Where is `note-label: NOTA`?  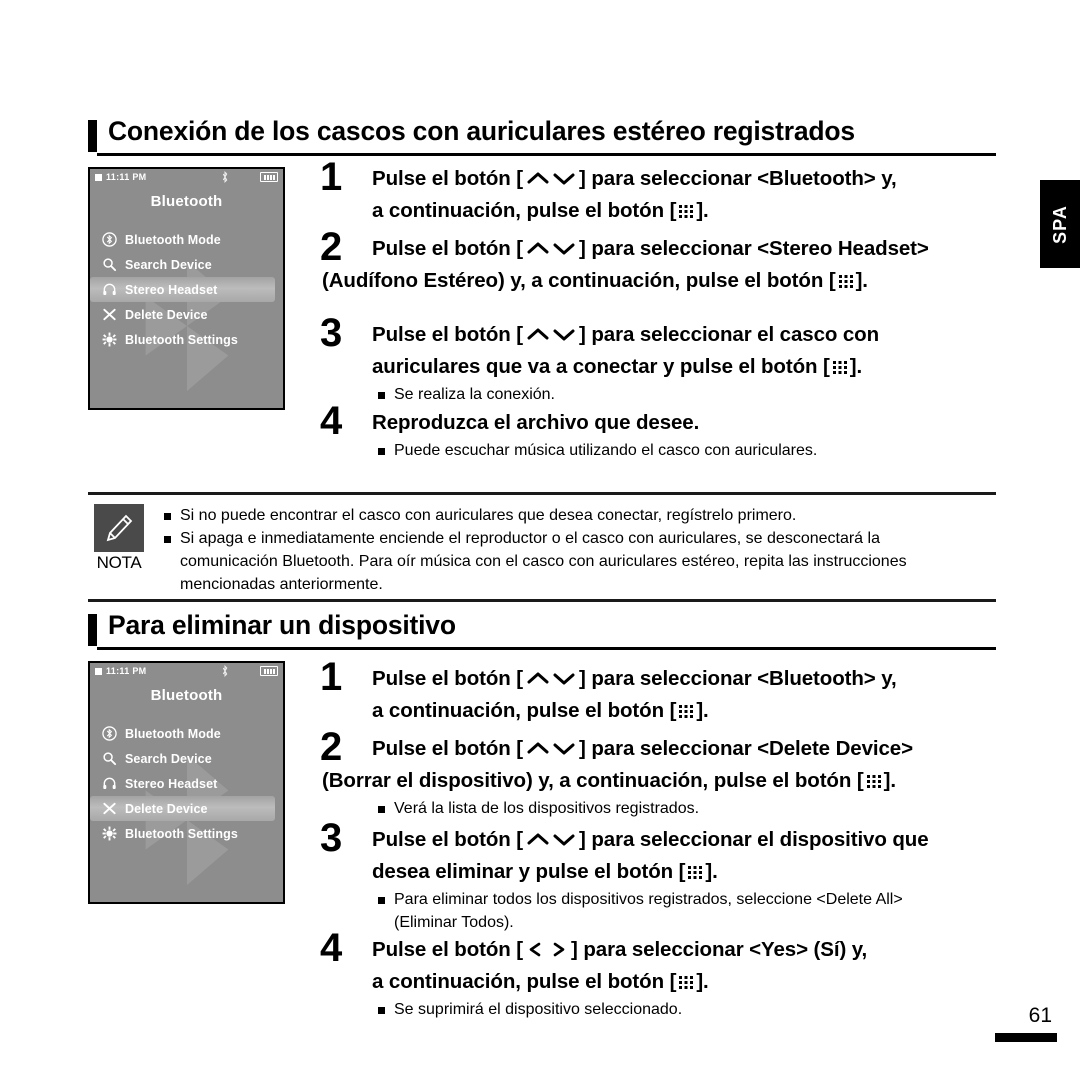 note-label: NOTA is located at coordinates (119, 562).